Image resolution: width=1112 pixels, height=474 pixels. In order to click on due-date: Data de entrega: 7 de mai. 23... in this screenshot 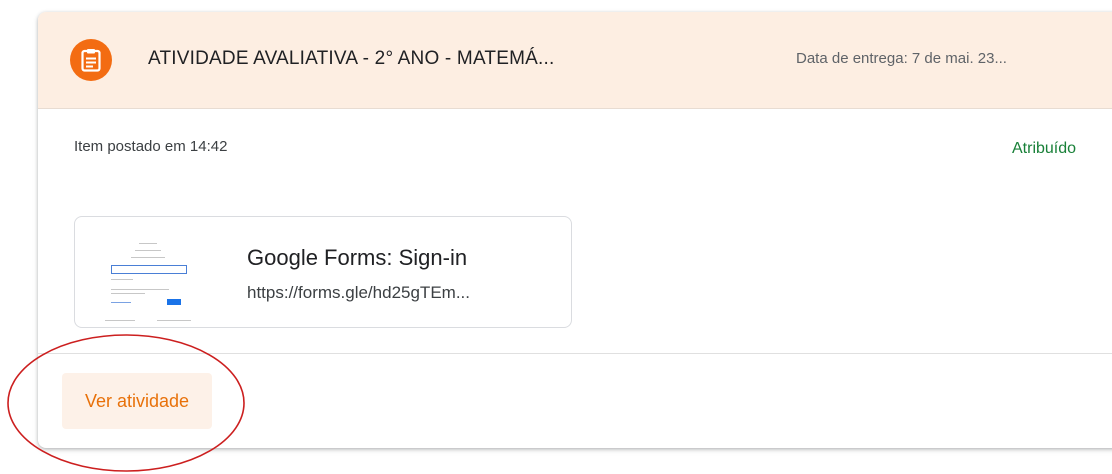, I will do `click(901, 58)`.